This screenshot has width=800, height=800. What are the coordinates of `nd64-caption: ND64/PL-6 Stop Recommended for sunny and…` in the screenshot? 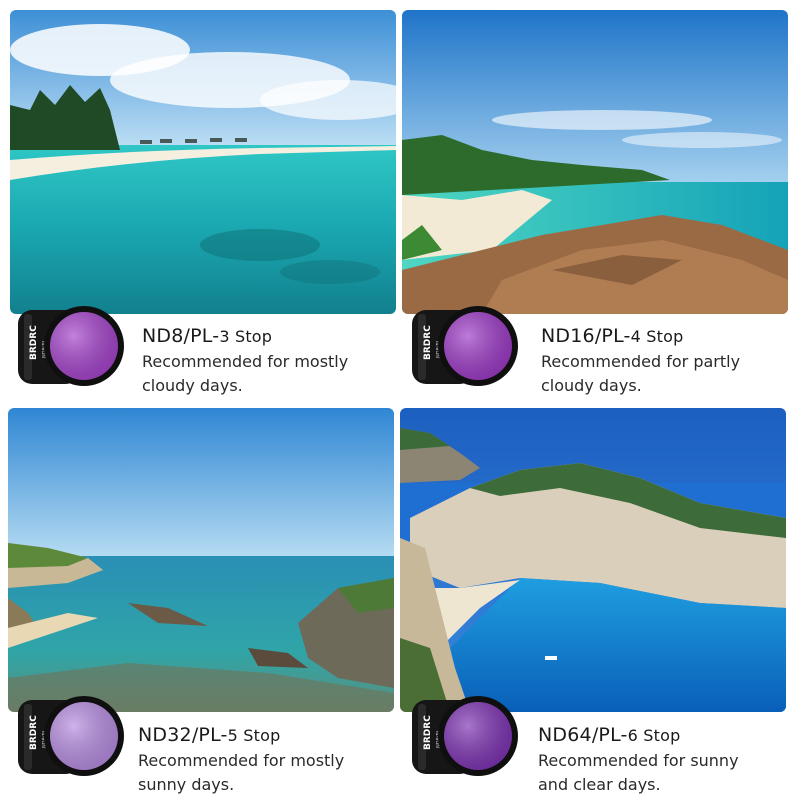 It's located at (663, 760).